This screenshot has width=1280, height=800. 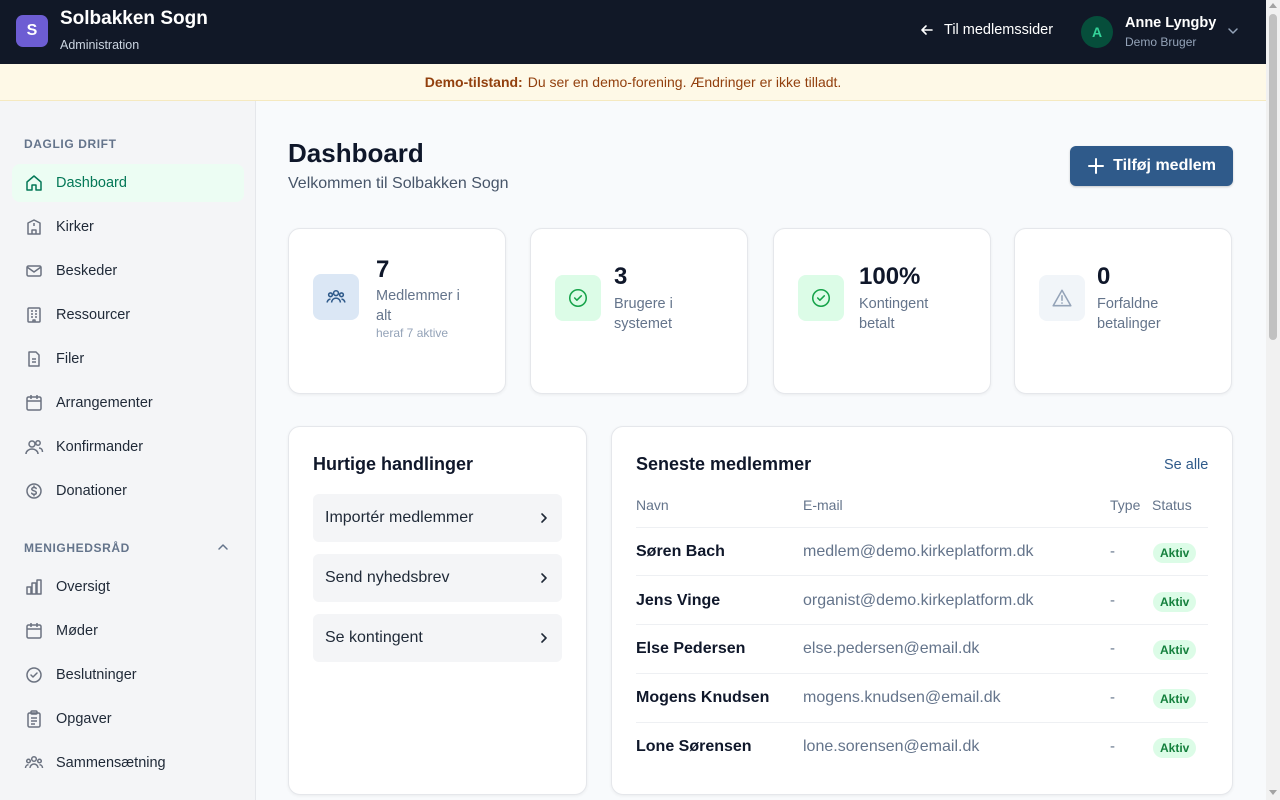 What do you see at coordinates (374, 637) in the screenshot?
I see `quick-action-label: Se kontingent` at bounding box center [374, 637].